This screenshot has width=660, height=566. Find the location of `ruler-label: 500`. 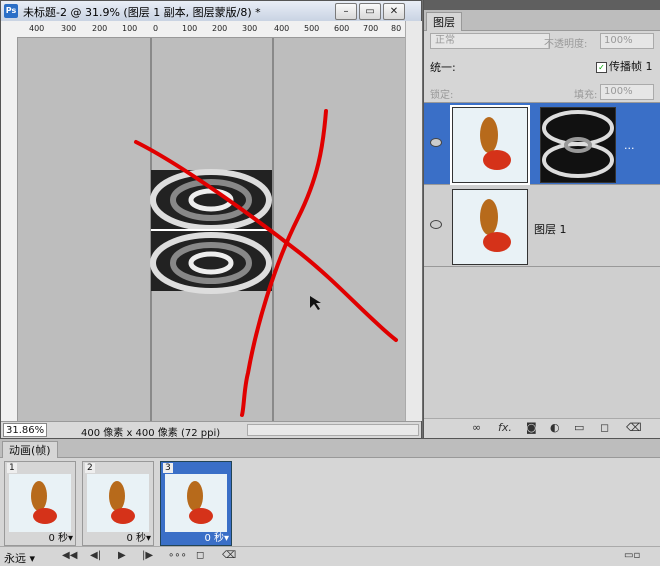

ruler-label: 500 is located at coordinates (312, 28).